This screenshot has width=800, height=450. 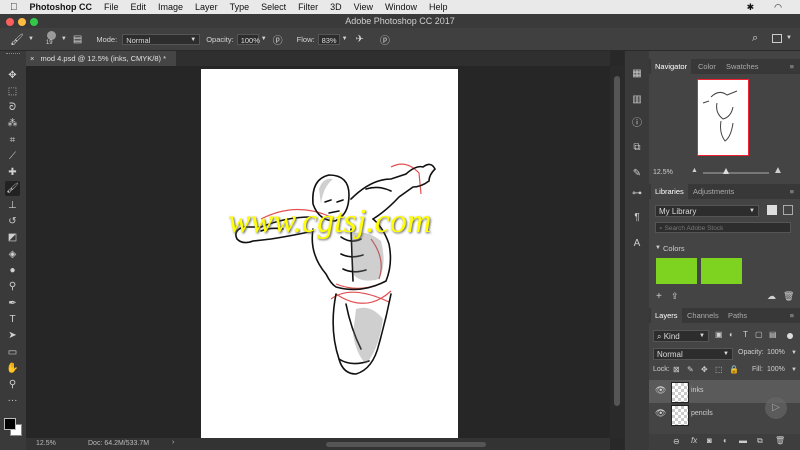 I want to click on lasso-tool-icon: ᘐ, so click(x=12, y=107).